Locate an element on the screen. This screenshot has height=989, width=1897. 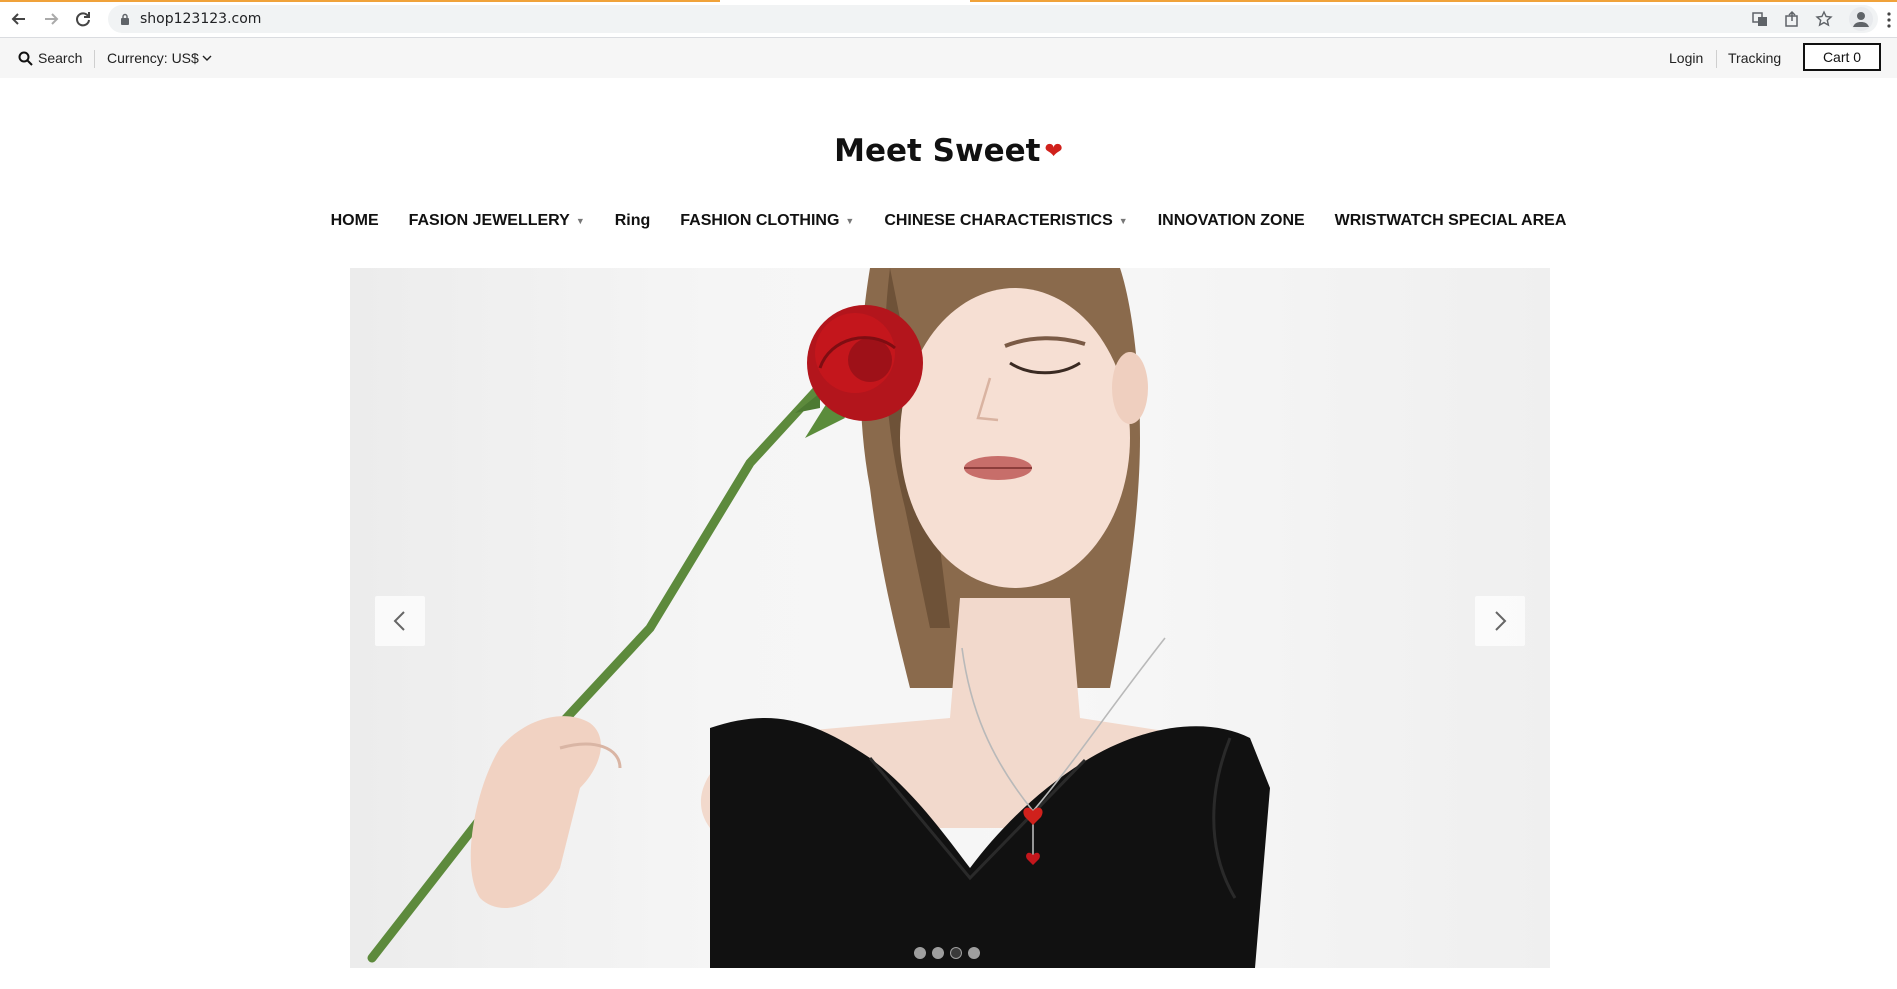
brand-name: Meet Sweet is located at coordinates (937, 151).